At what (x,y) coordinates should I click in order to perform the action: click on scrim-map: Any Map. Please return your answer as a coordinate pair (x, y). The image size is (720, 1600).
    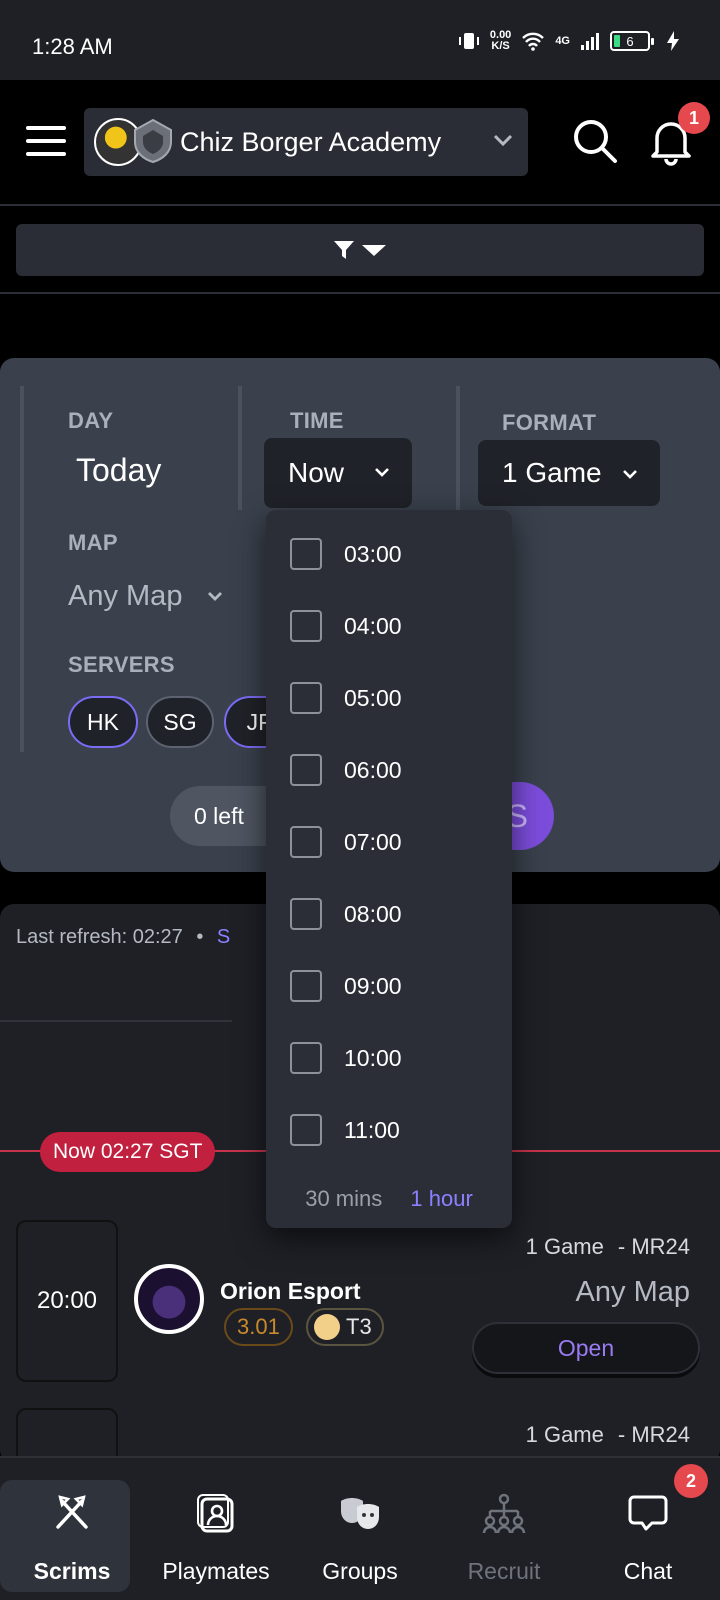
    Looking at the image, I should click on (632, 1292).